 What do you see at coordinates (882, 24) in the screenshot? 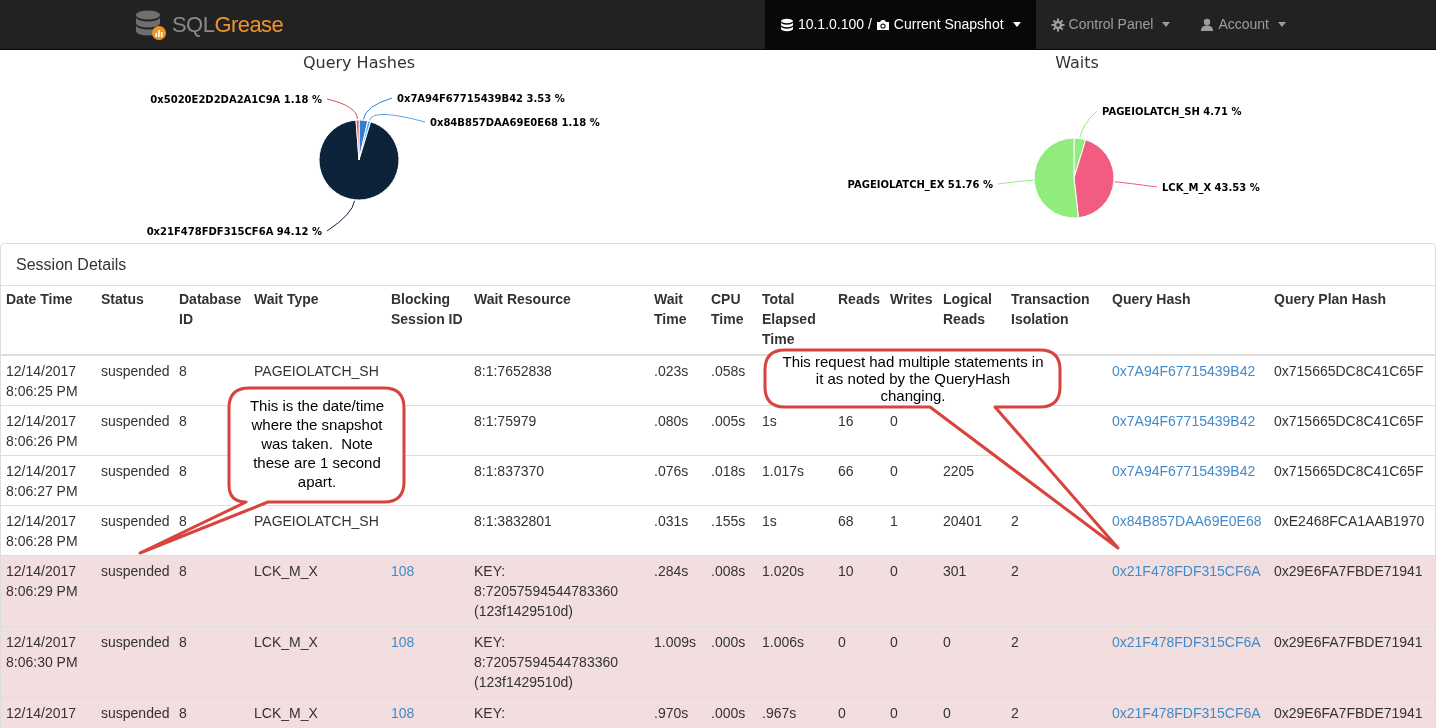
I see `camera-icon` at bounding box center [882, 24].